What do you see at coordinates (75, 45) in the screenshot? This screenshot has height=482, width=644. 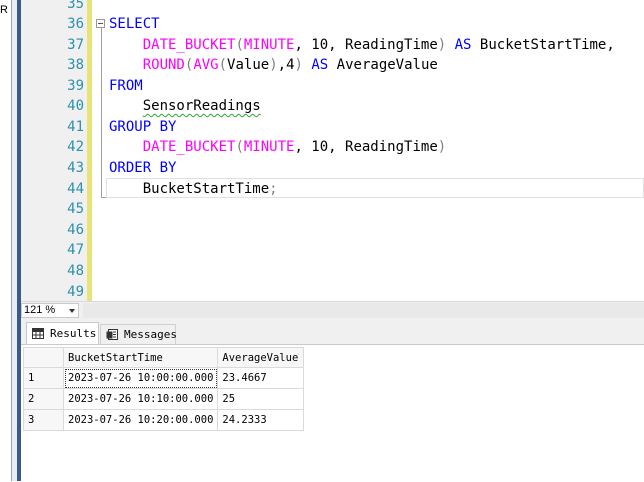 I see `line-number: 37` at bounding box center [75, 45].